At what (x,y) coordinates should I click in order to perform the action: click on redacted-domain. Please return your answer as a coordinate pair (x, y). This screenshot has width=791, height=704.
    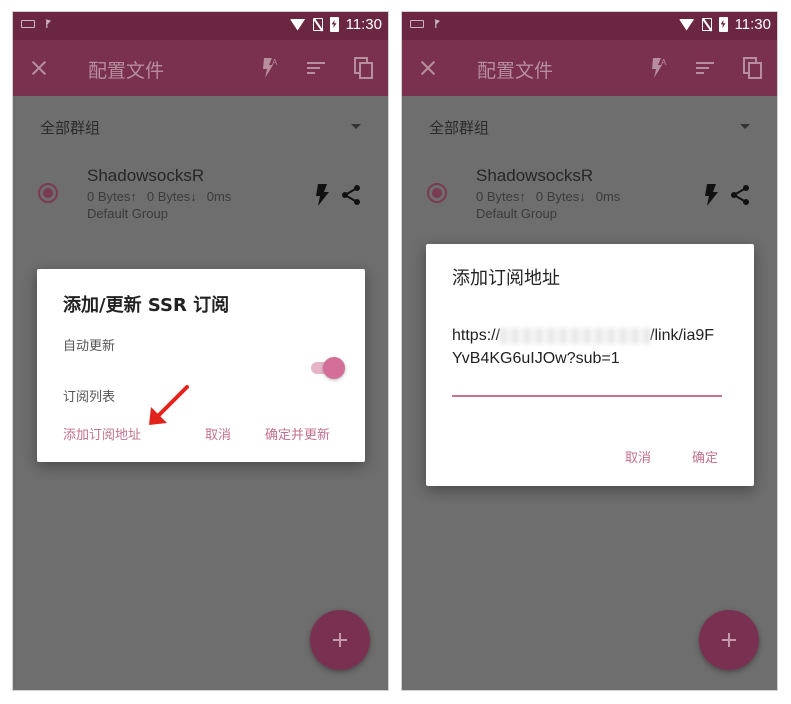
    Looking at the image, I should click on (575, 335).